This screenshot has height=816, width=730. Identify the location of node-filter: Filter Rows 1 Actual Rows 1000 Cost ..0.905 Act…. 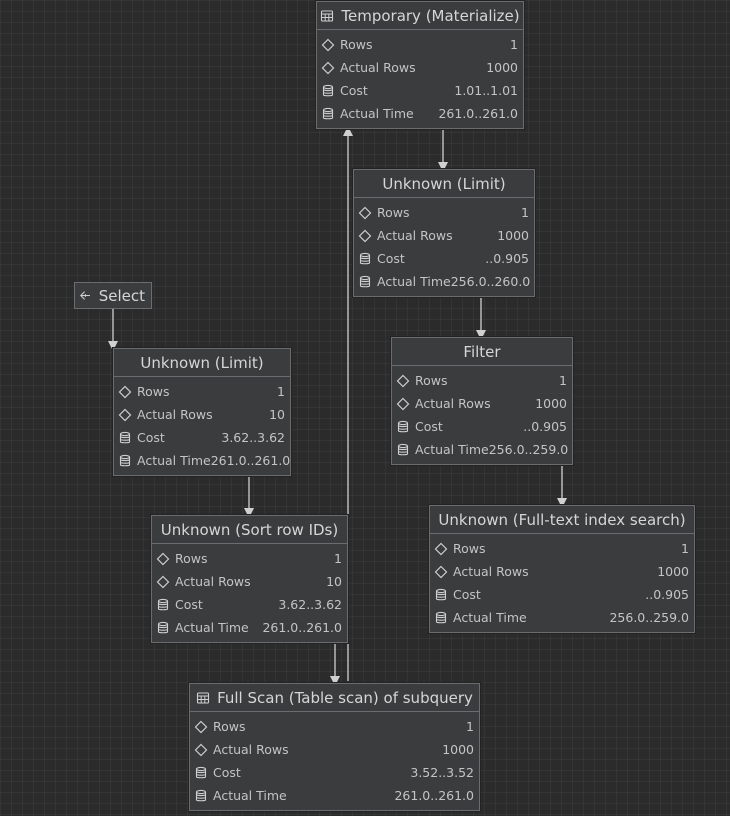
(482, 401).